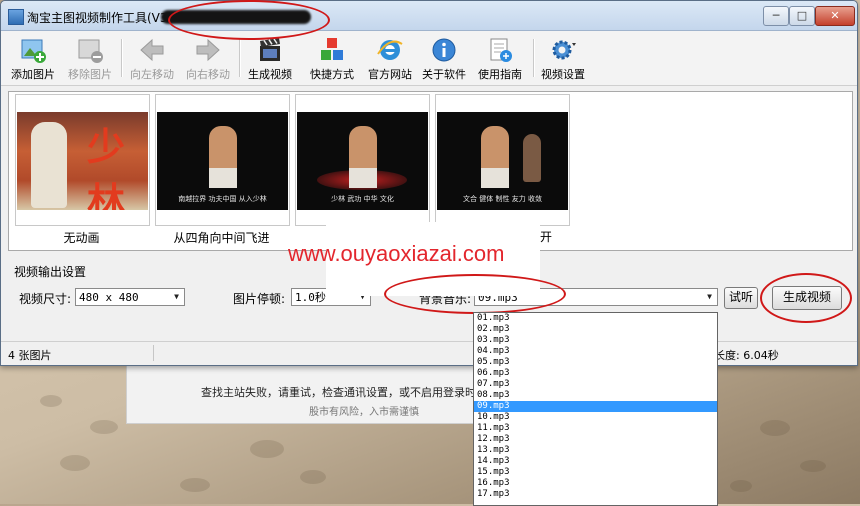 The image size is (860, 506). What do you see at coordinates (595, 351) in the screenshot?
I see `dropdown-option: 04.mp3` at bounding box center [595, 351].